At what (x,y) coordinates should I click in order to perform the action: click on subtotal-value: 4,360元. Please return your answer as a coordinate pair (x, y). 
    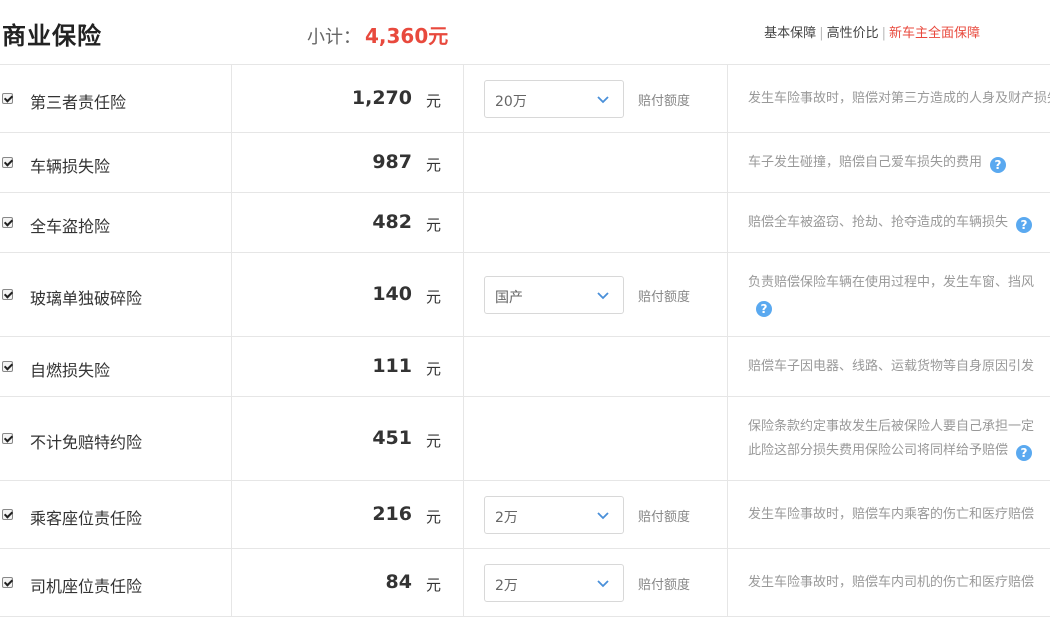
    Looking at the image, I should click on (407, 36).